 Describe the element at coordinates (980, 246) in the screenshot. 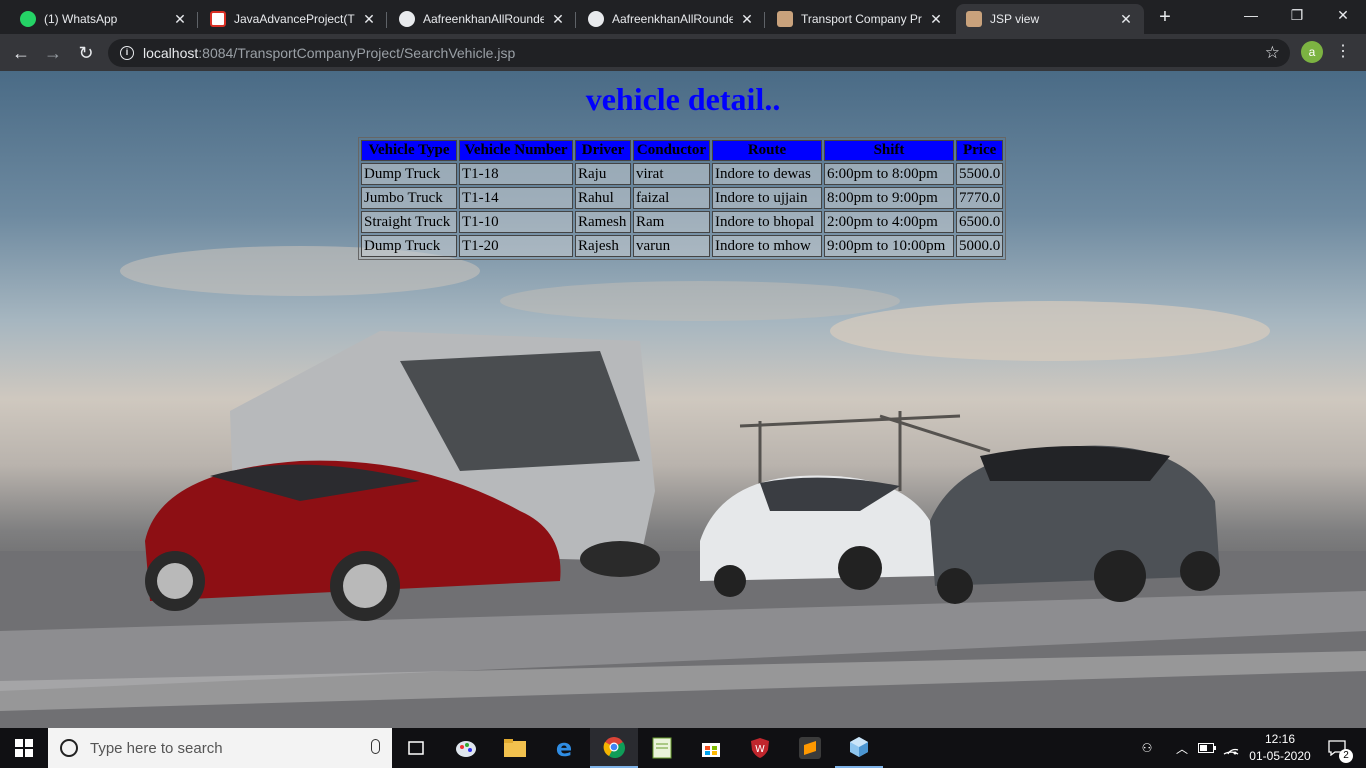

I see `cell-price: 5000.0` at that location.